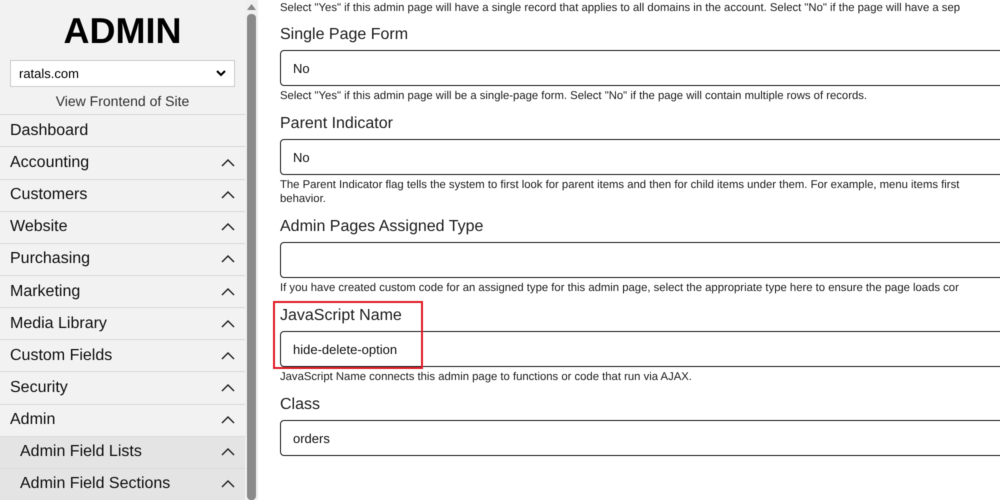 The height and width of the screenshot is (500, 1000). I want to click on help-text: JavaScript Name connects this admin page to functions or code that run via AJAX., so click(486, 377).